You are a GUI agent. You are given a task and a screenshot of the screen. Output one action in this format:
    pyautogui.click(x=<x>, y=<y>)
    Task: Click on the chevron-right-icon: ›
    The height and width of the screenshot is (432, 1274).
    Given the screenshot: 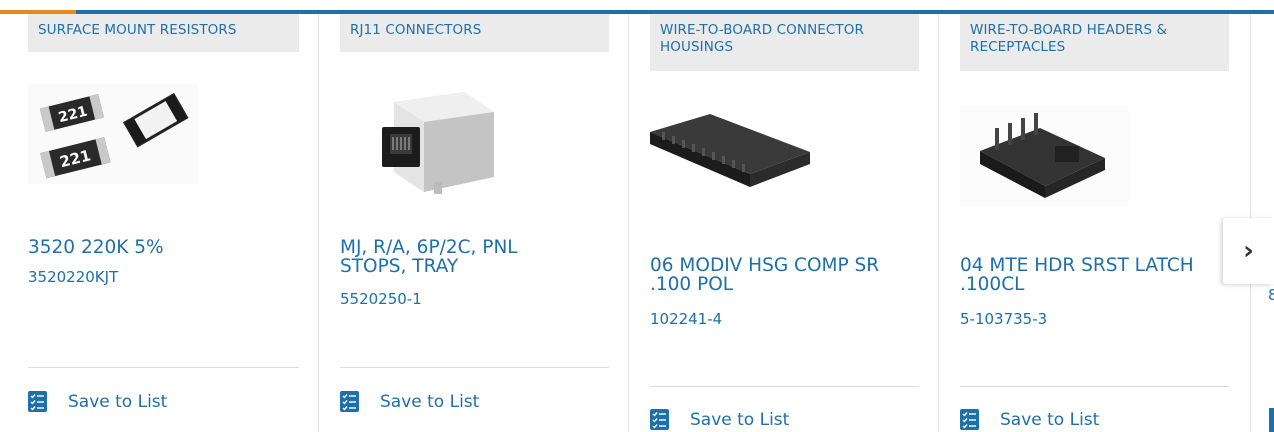 What is the action you would take?
    pyautogui.click(x=1248, y=251)
    